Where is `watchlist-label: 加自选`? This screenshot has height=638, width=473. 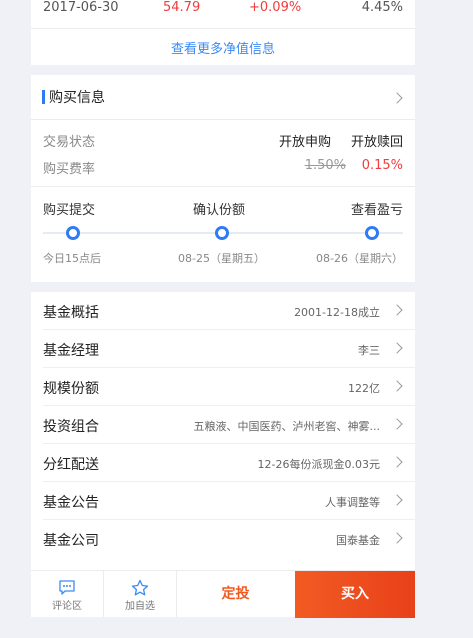
watchlist-label: 加自选 is located at coordinates (140, 606).